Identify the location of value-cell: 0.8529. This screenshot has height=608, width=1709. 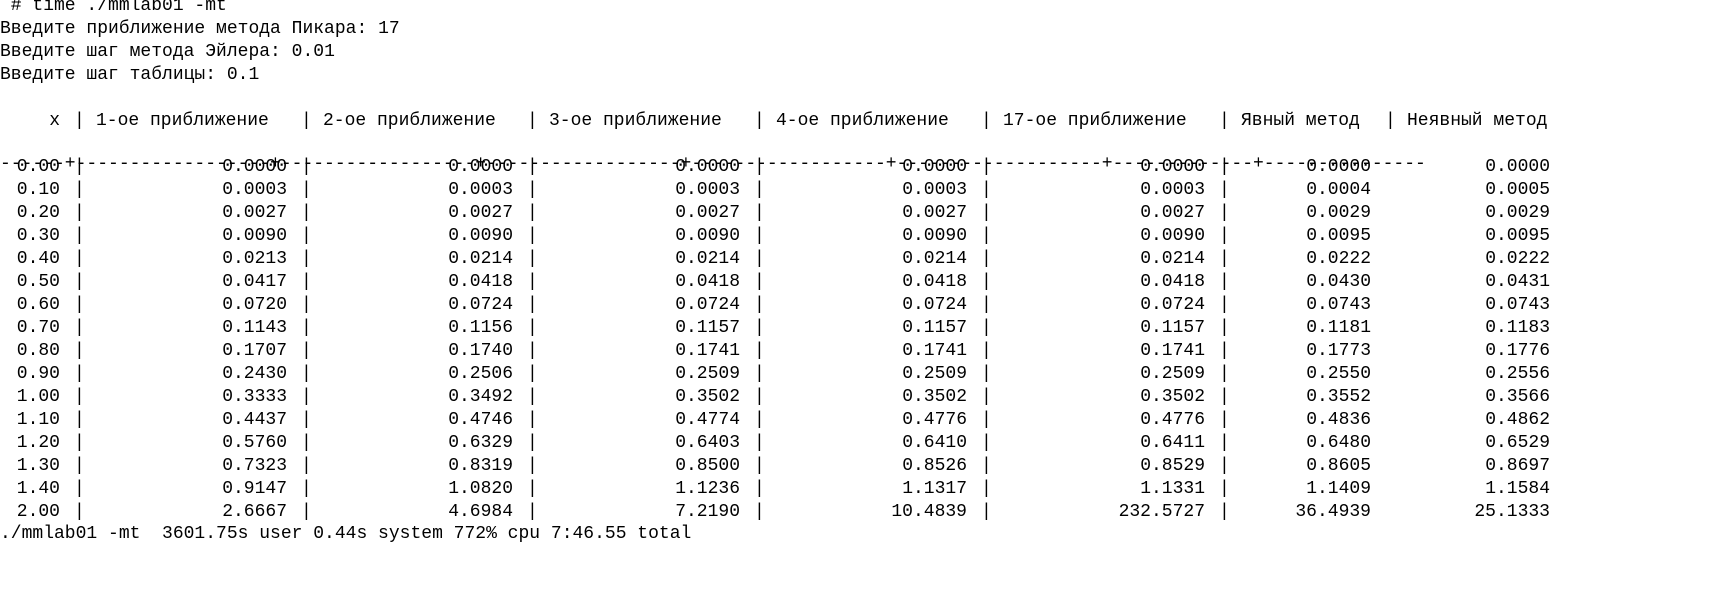
(1172, 466).